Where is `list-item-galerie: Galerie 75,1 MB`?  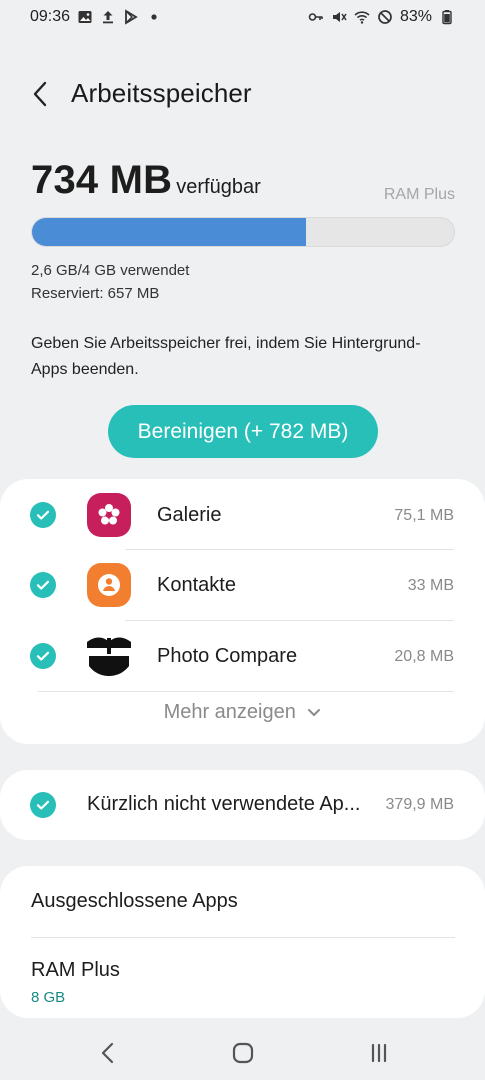 list-item-galerie: Galerie 75,1 MB is located at coordinates (242, 515).